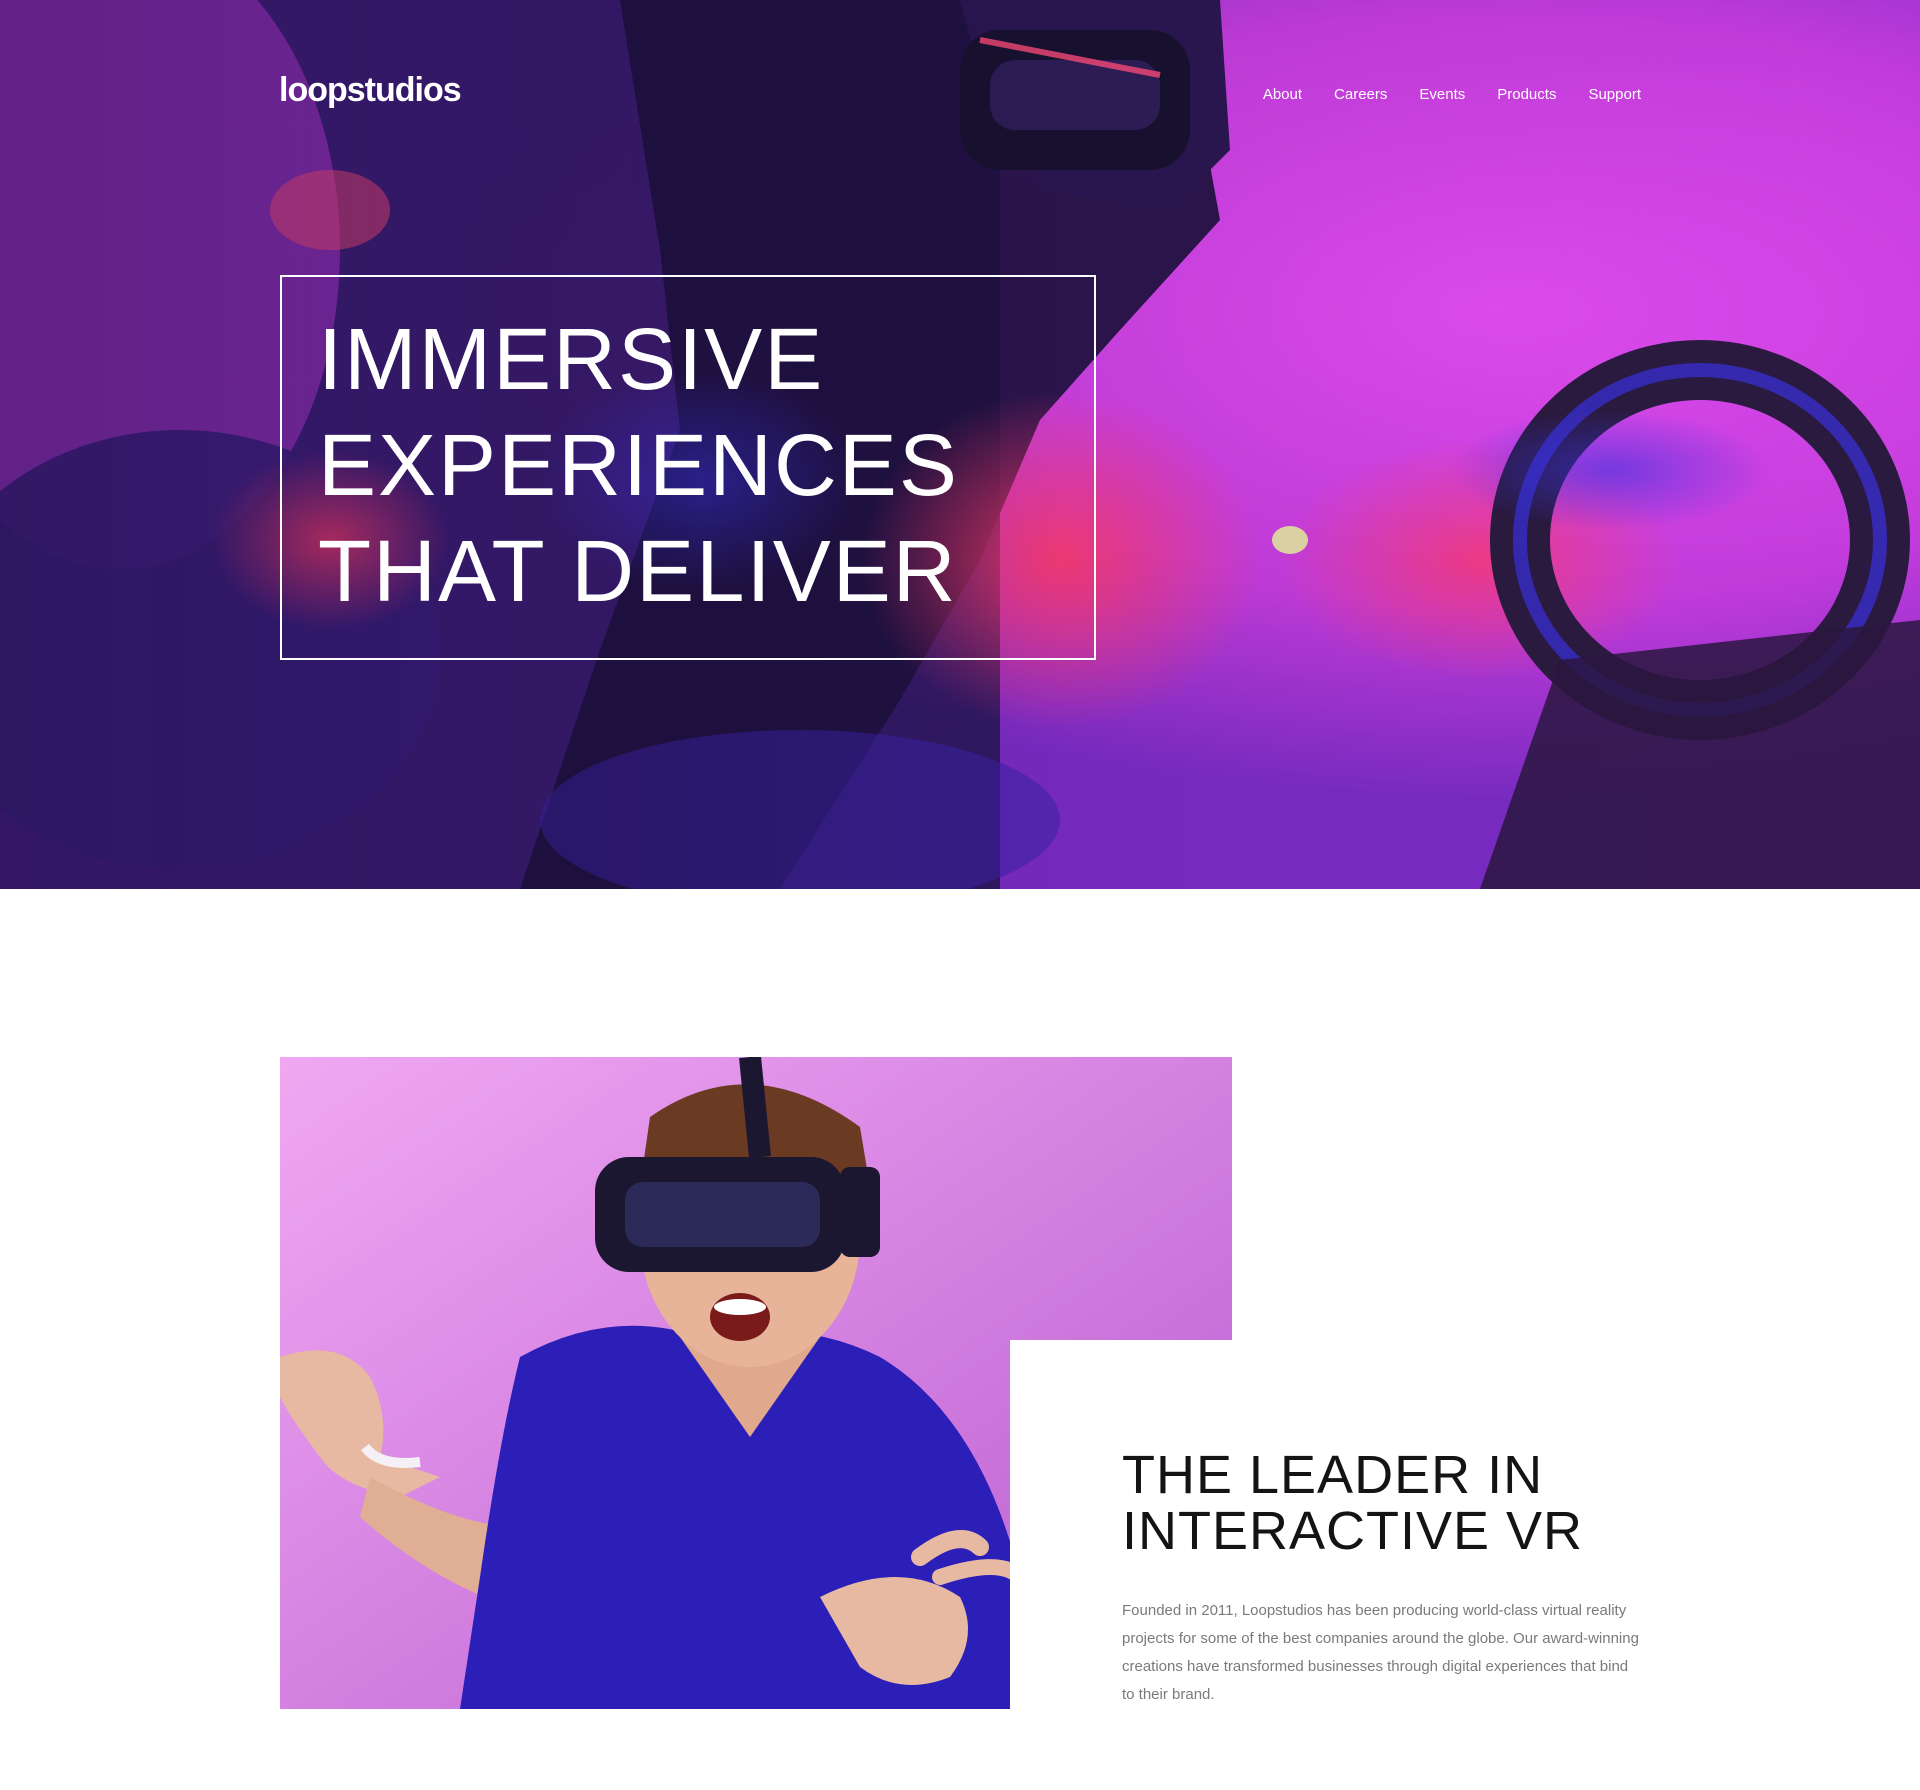  I want to click on nav-item-about: About, so click(1282, 94).